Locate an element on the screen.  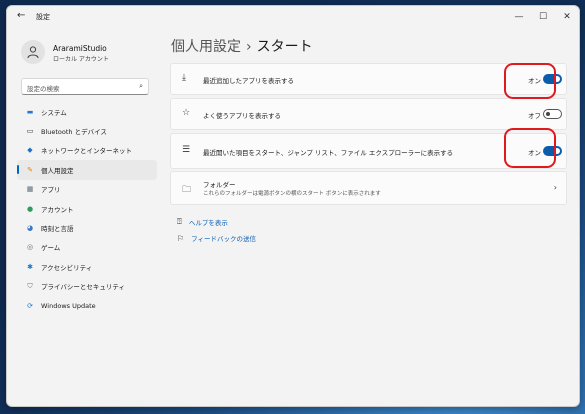
help-link: ⍰ ヘルプを表示 is located at coordinates (202, 222).